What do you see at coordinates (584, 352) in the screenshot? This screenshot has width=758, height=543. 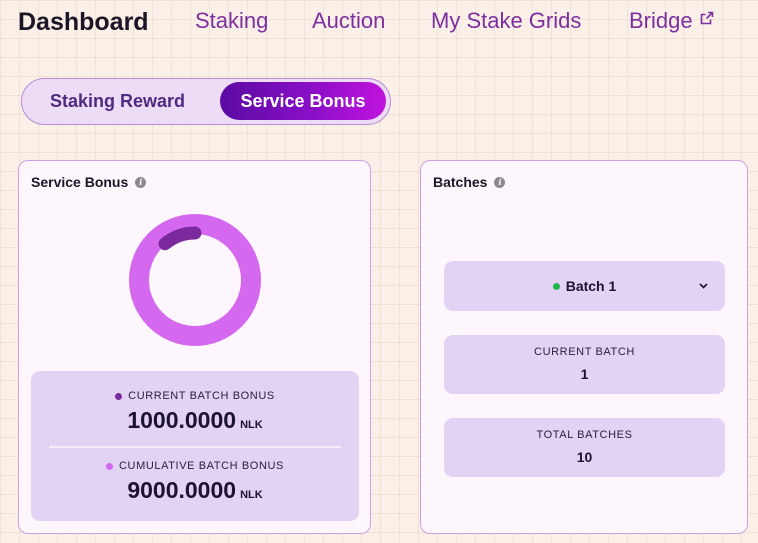 I see `current-batch-label: CURRENT BATCH` at bounding box center [584, 352].